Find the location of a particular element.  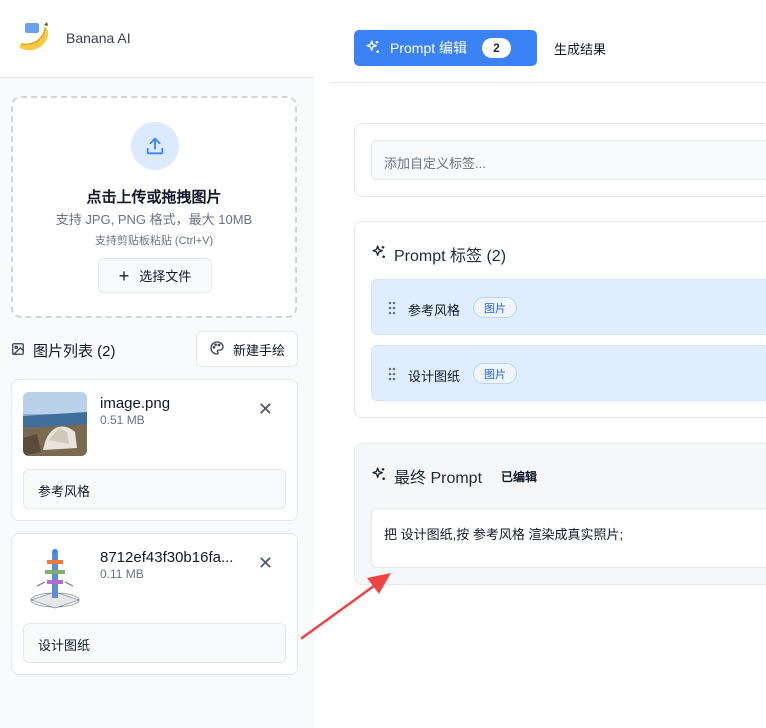

new-sketch-label: 新建手绘 is located at coordinates (258, 350).